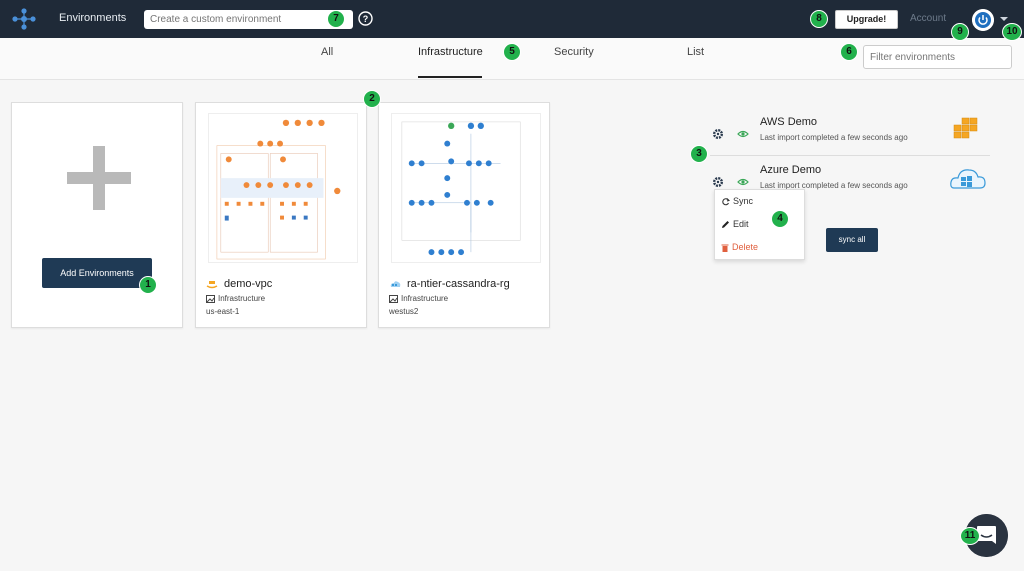 Image resolution: width=1024 pixels, height=571 pixels. I want to click on aws-icon, so click(212, 285).